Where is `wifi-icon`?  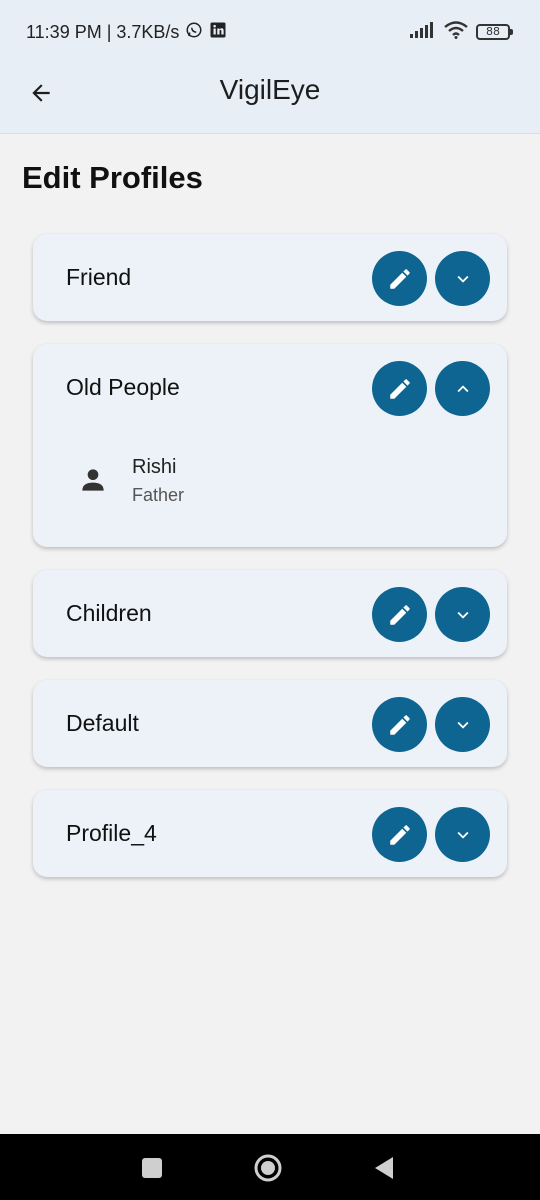 wifi-icon is located at coordinates (456, 32).